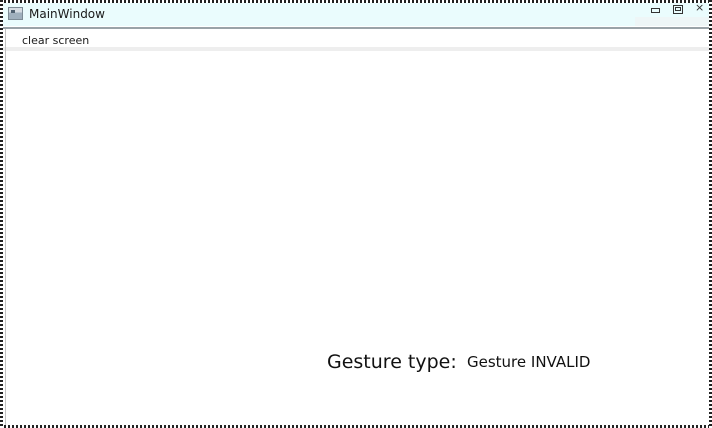  Describe the element at coordinates (5, 227) in the screenshot. I see `canvas-left-edge` at that location.